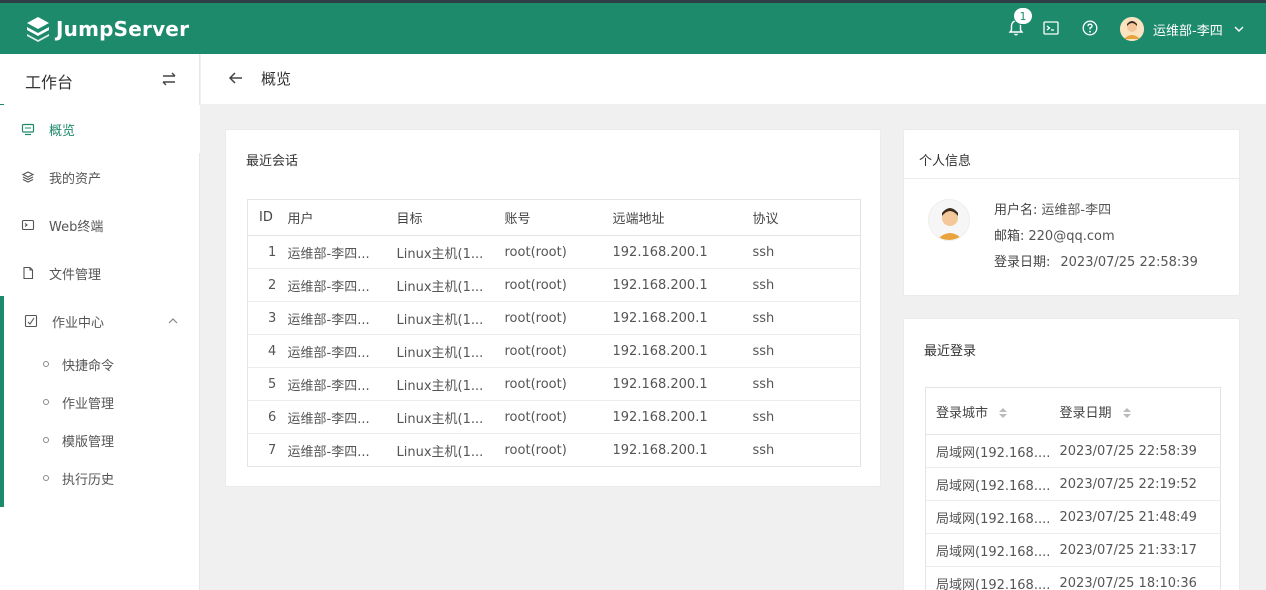  I want to click on sidebar-item-web-terminal: Web终端, so click(100, 225).